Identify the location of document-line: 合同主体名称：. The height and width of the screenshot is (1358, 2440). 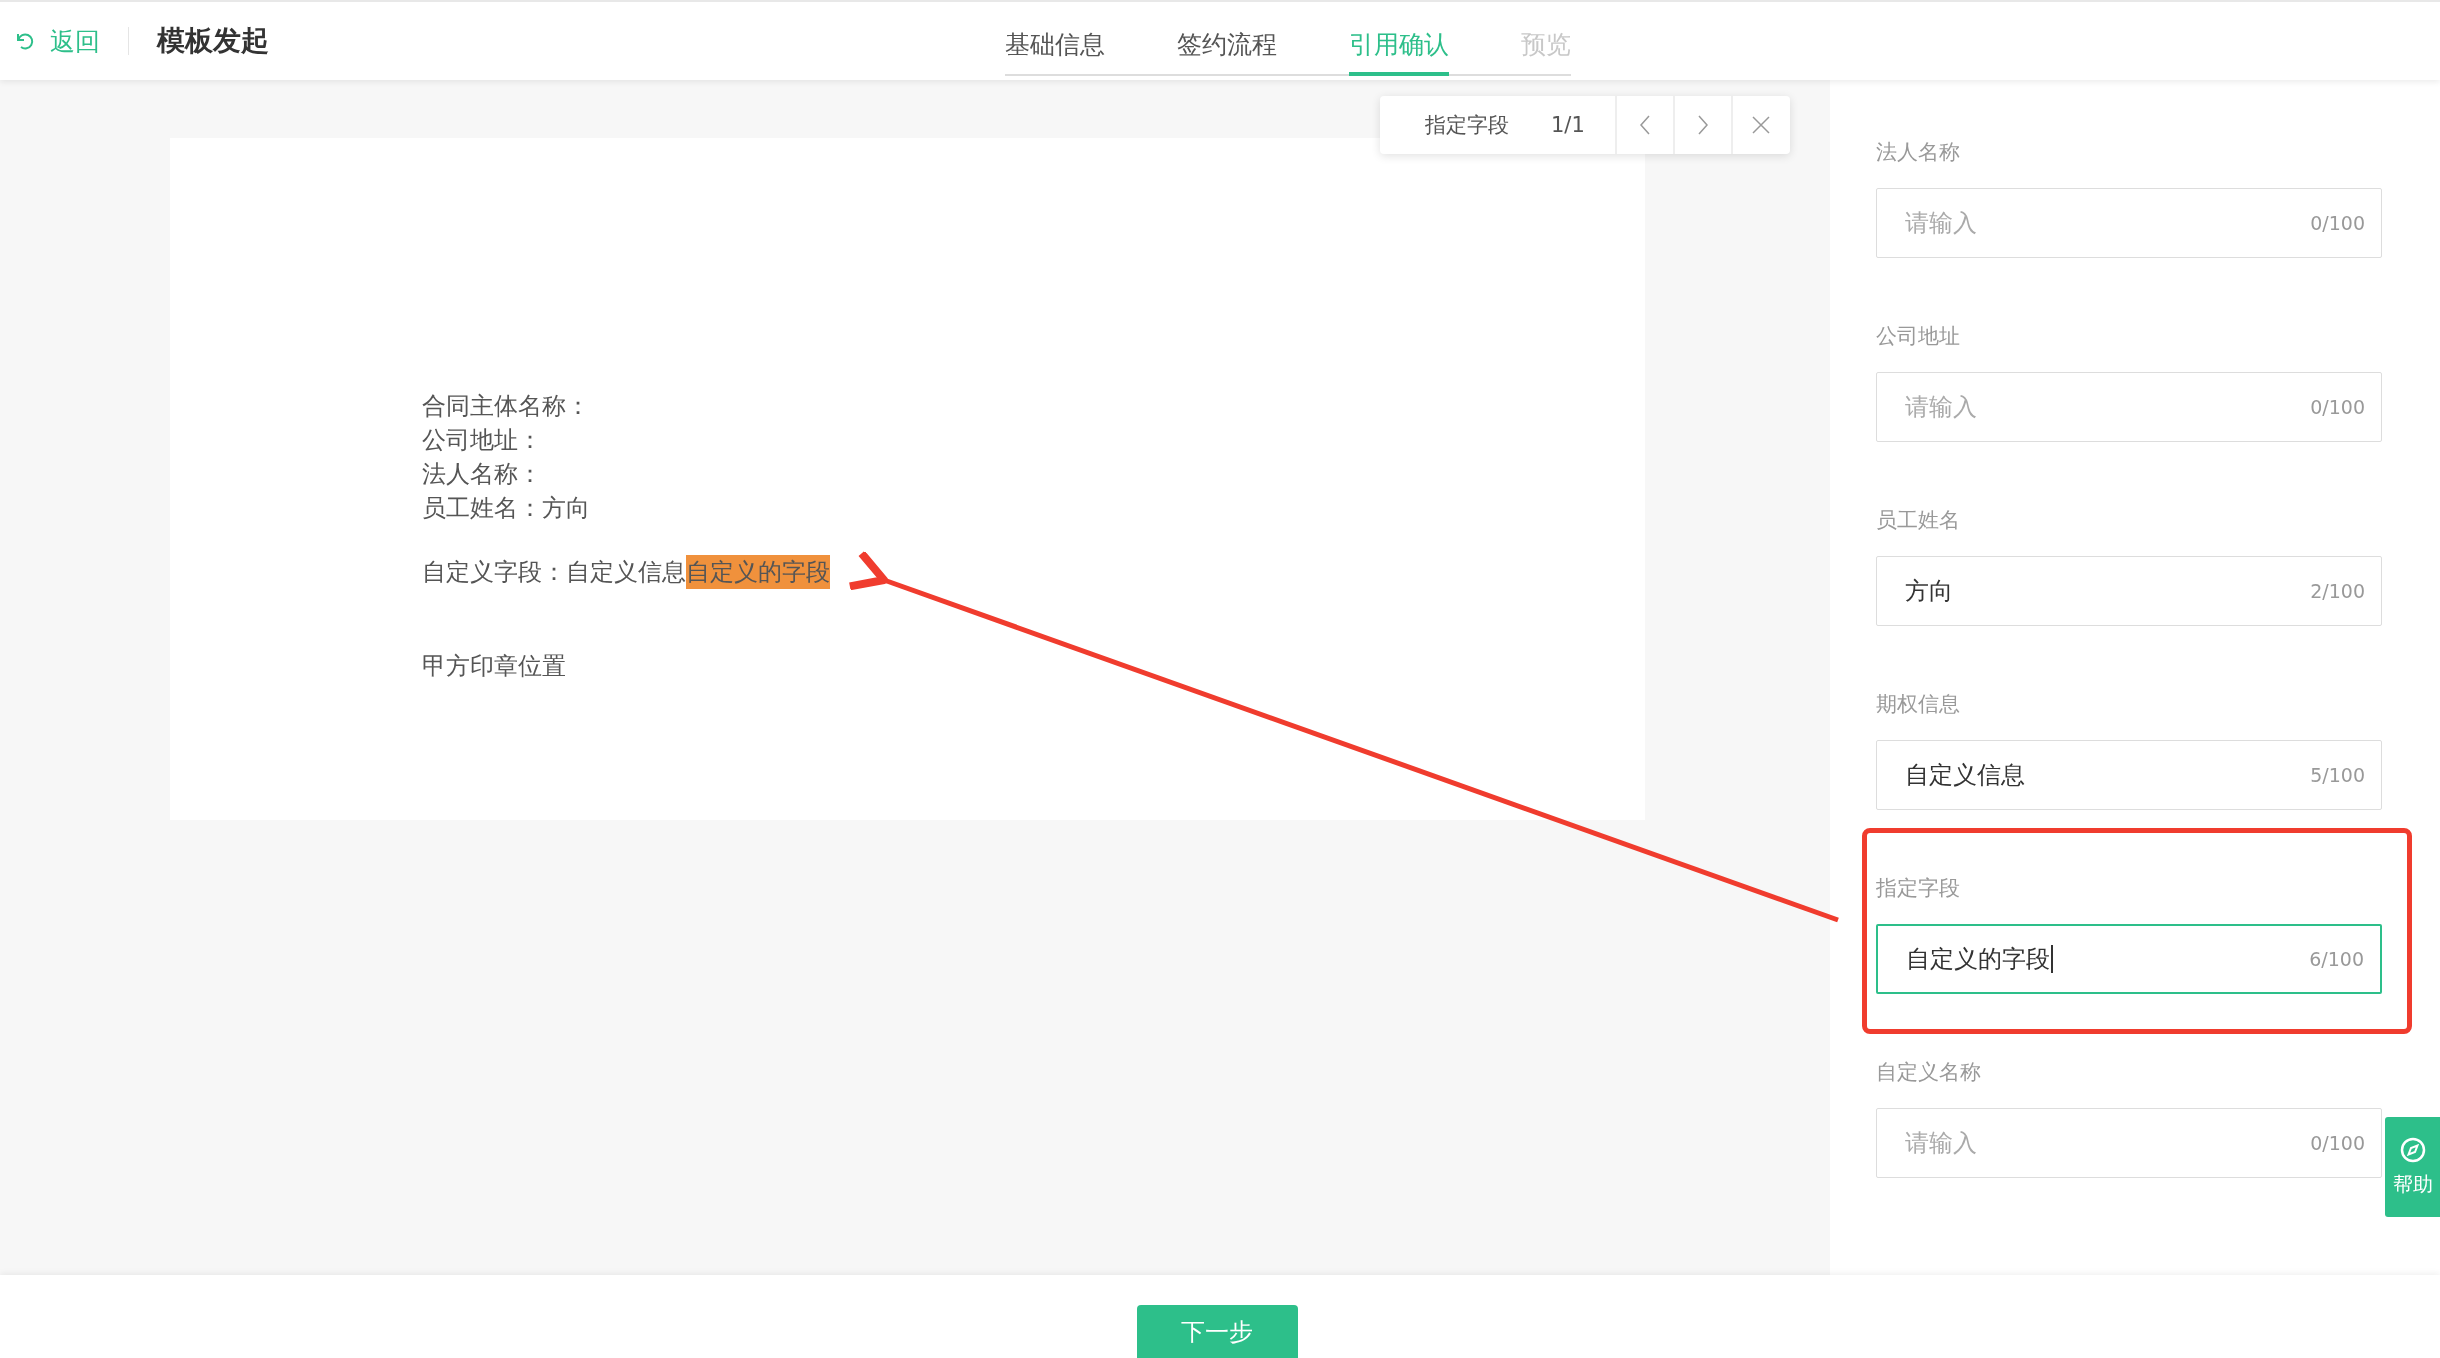
(506, 406).